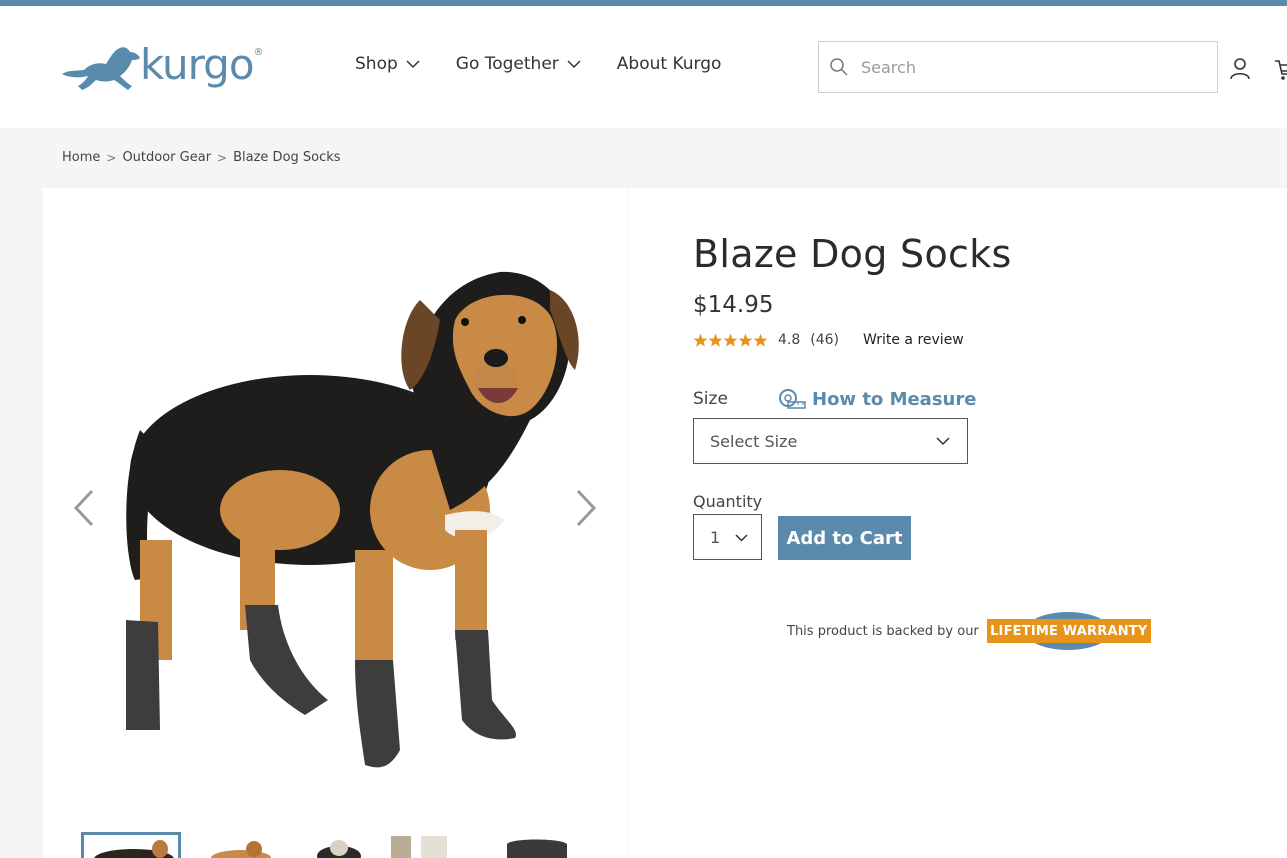 Image resolution: width=1287 pixels, height=858 pixels. Describe the element at coordinates (792, 399) in the screenshot. I see `measuring-tape-icon` at that location.